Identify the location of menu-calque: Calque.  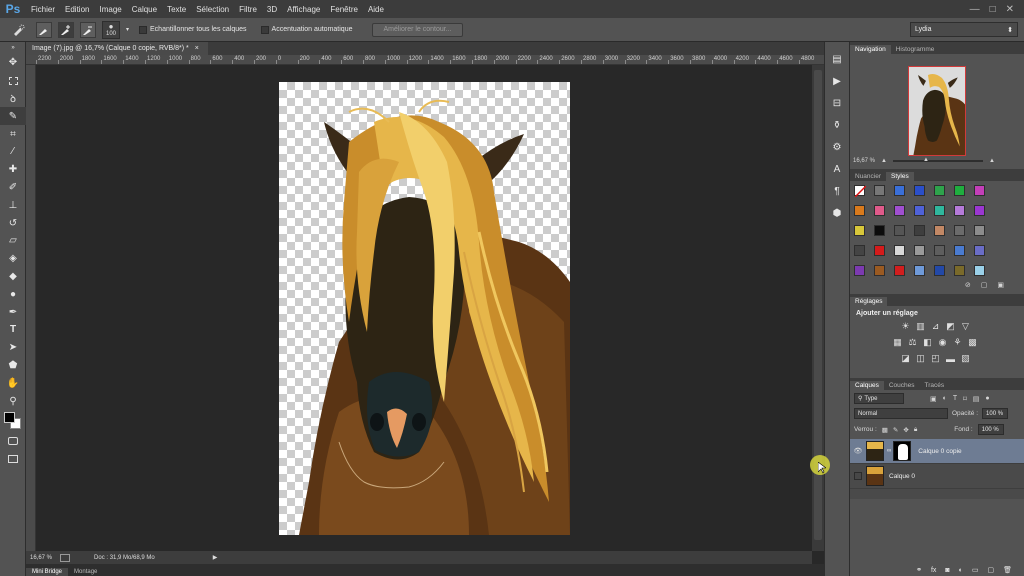
(144, 9).